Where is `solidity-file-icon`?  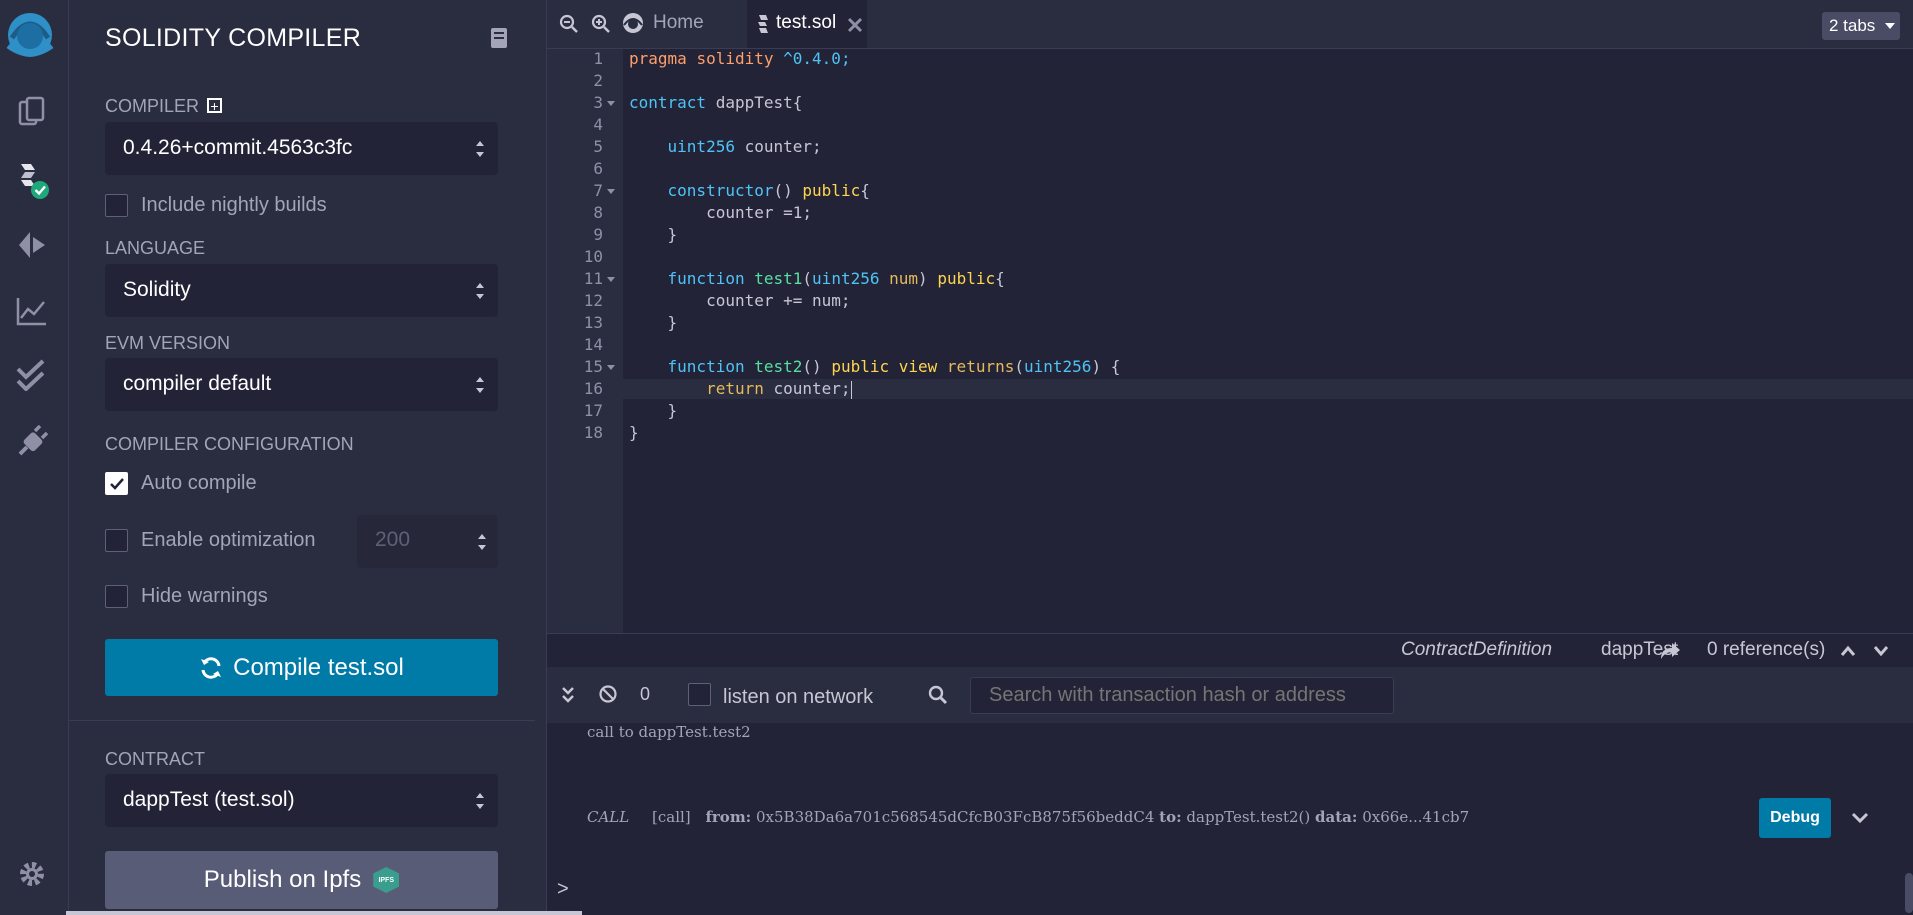 solidity-file-icon is located at coordinates (763, 24).